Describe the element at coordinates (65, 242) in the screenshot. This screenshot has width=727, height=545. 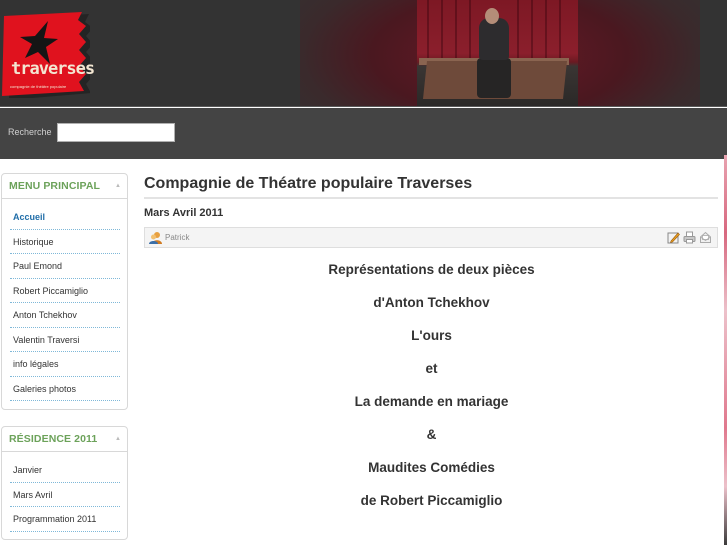
I see `menu-item-historique: Historique` at that location.